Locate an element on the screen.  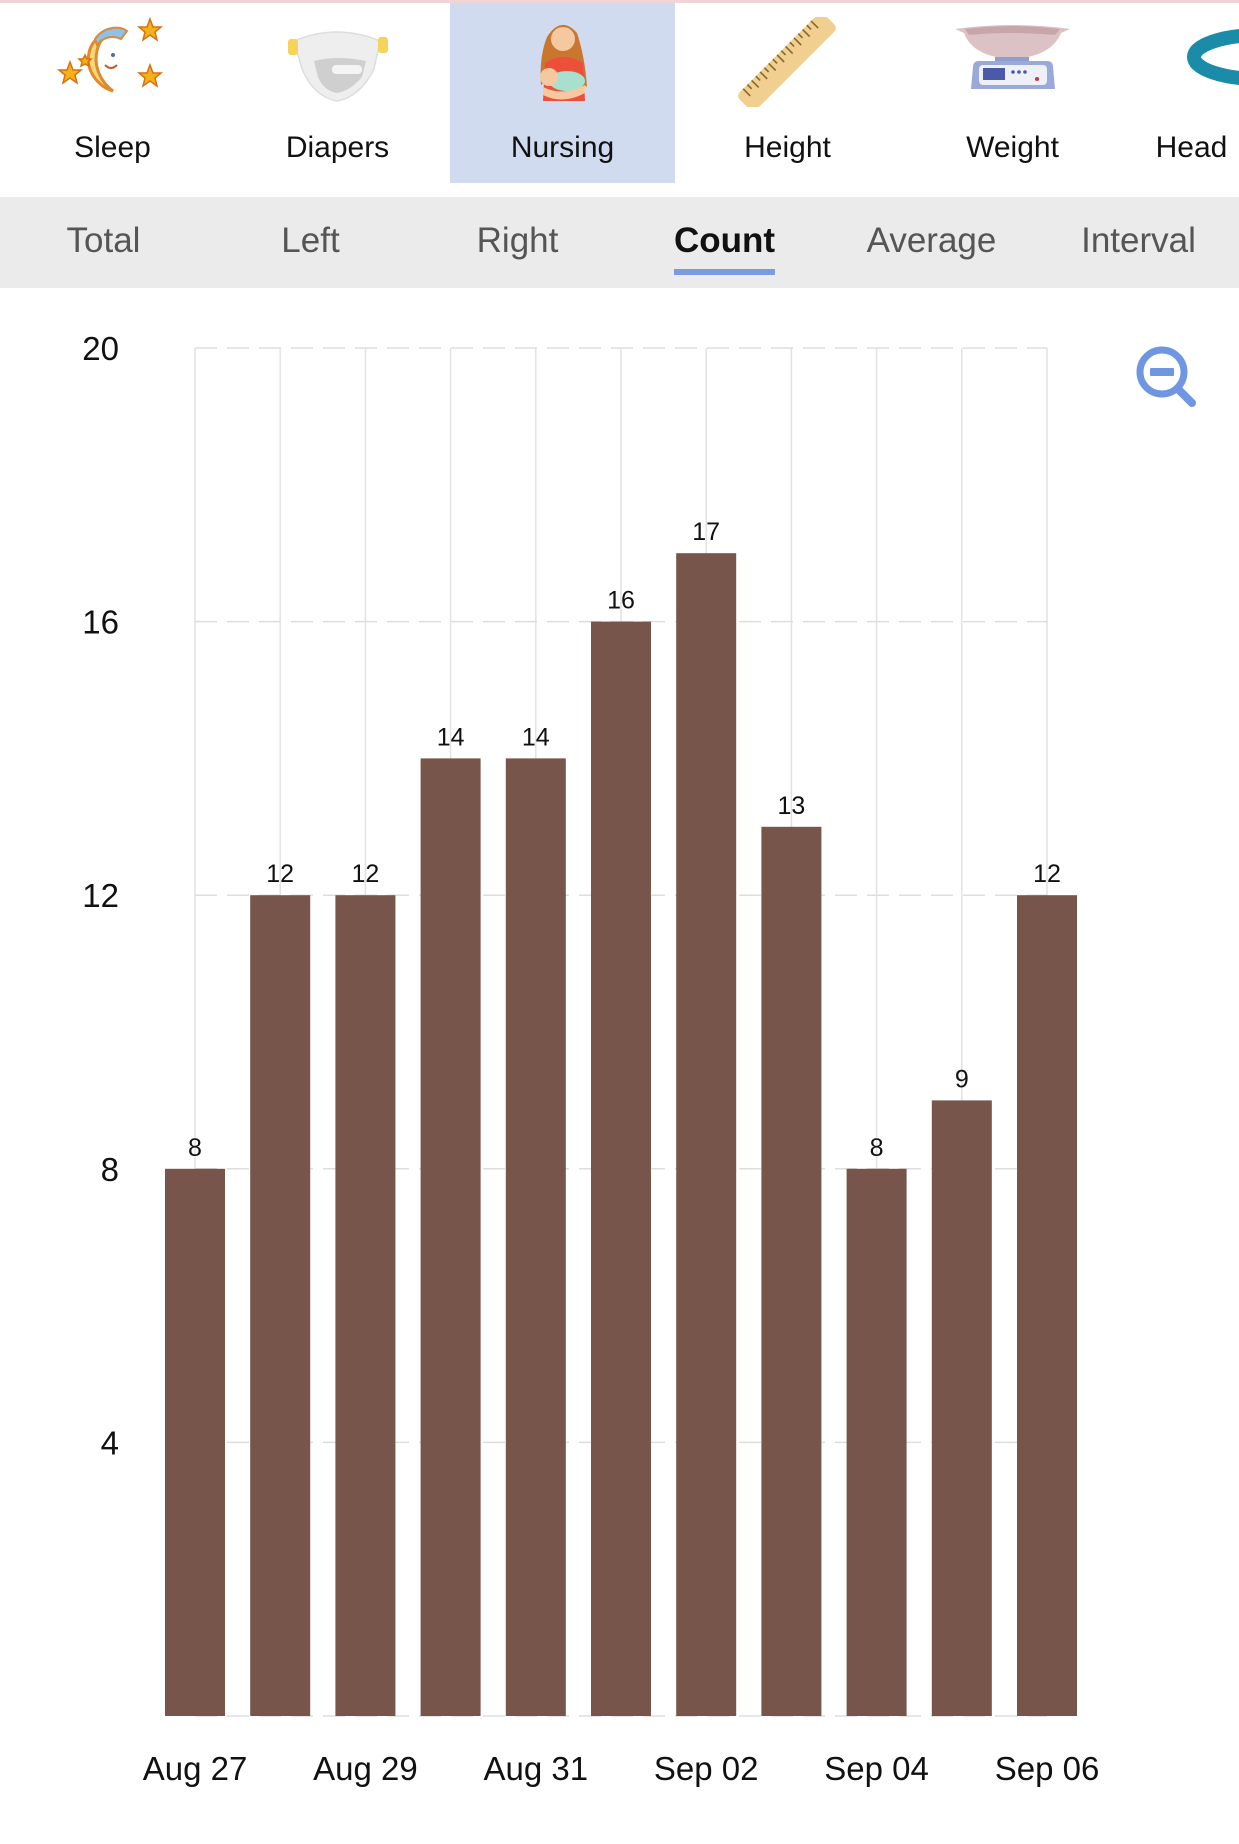
metric-tab-bar: Total Left Right Count Average Interval is located at coordinates (619, 242).